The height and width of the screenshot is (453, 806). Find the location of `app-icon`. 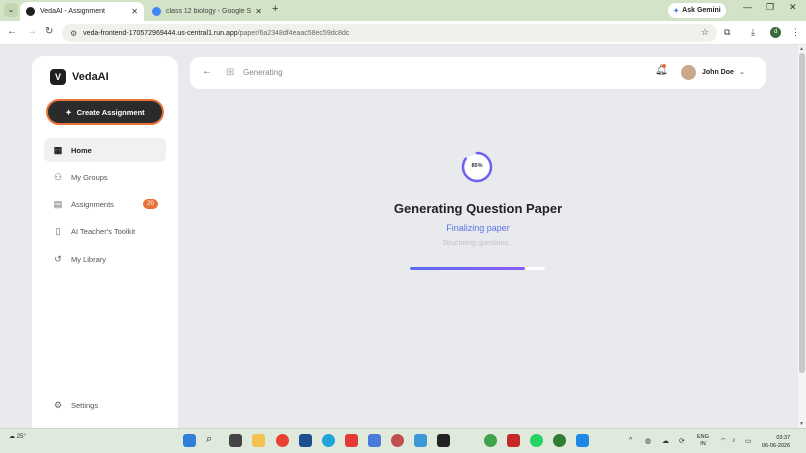

app-icon is located at coordinates (420, 440).